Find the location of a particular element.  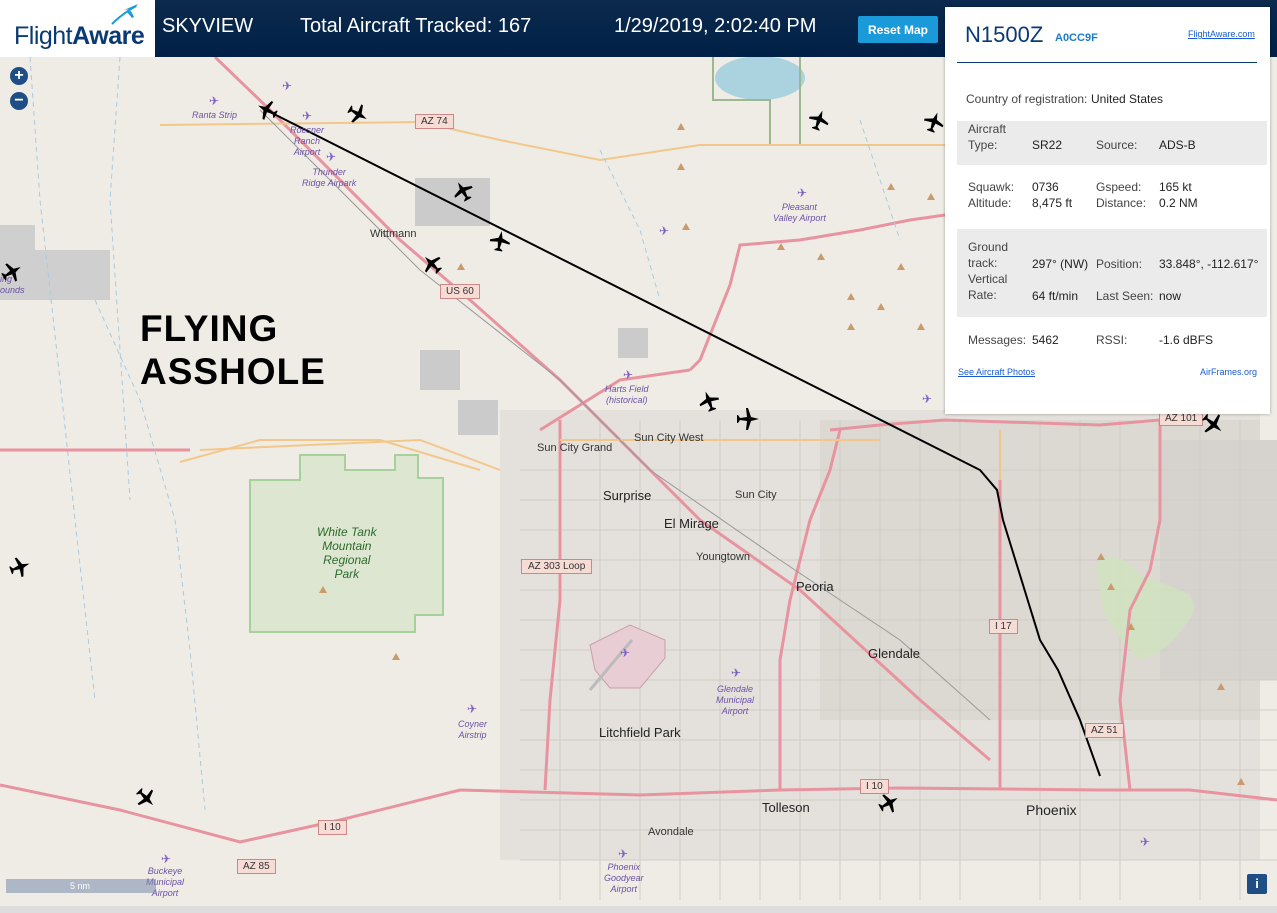

annotation-line-1: FLYING is located at coordinates (209, 328).